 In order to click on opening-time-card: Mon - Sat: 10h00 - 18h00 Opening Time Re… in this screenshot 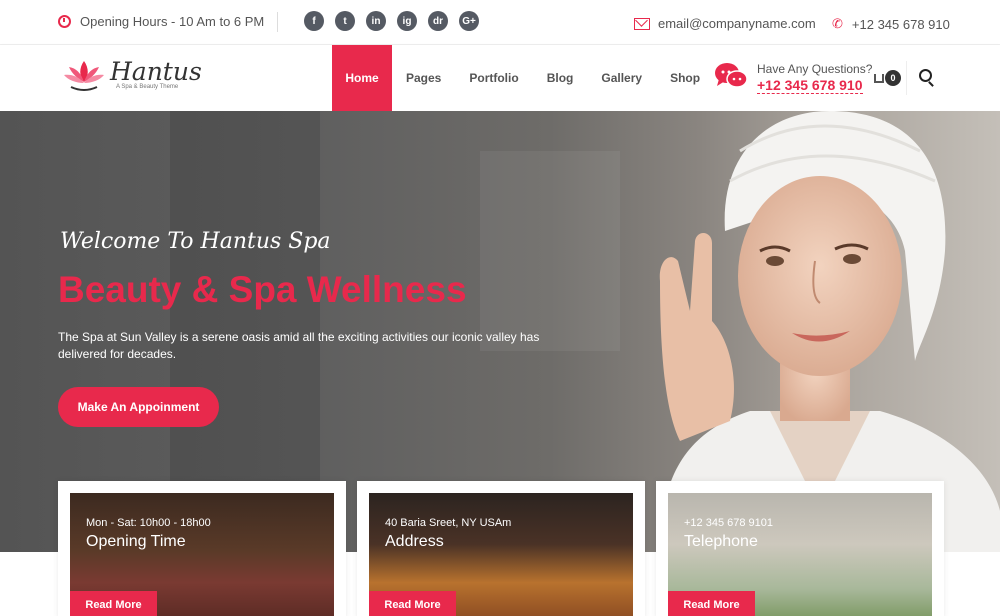, I will do `click(202, 548)`.